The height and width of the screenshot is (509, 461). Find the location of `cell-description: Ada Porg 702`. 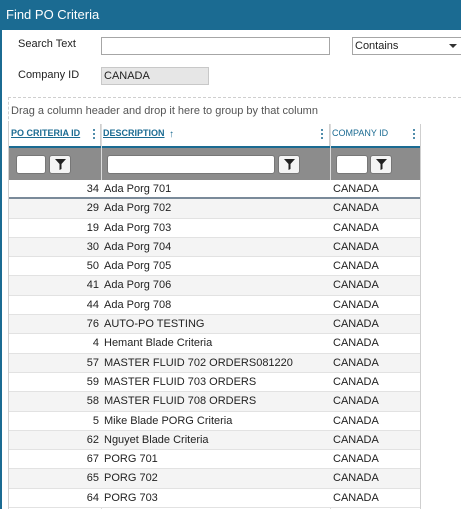

cell-description: Ada Porg 702 is located at coordinates (138, 208).